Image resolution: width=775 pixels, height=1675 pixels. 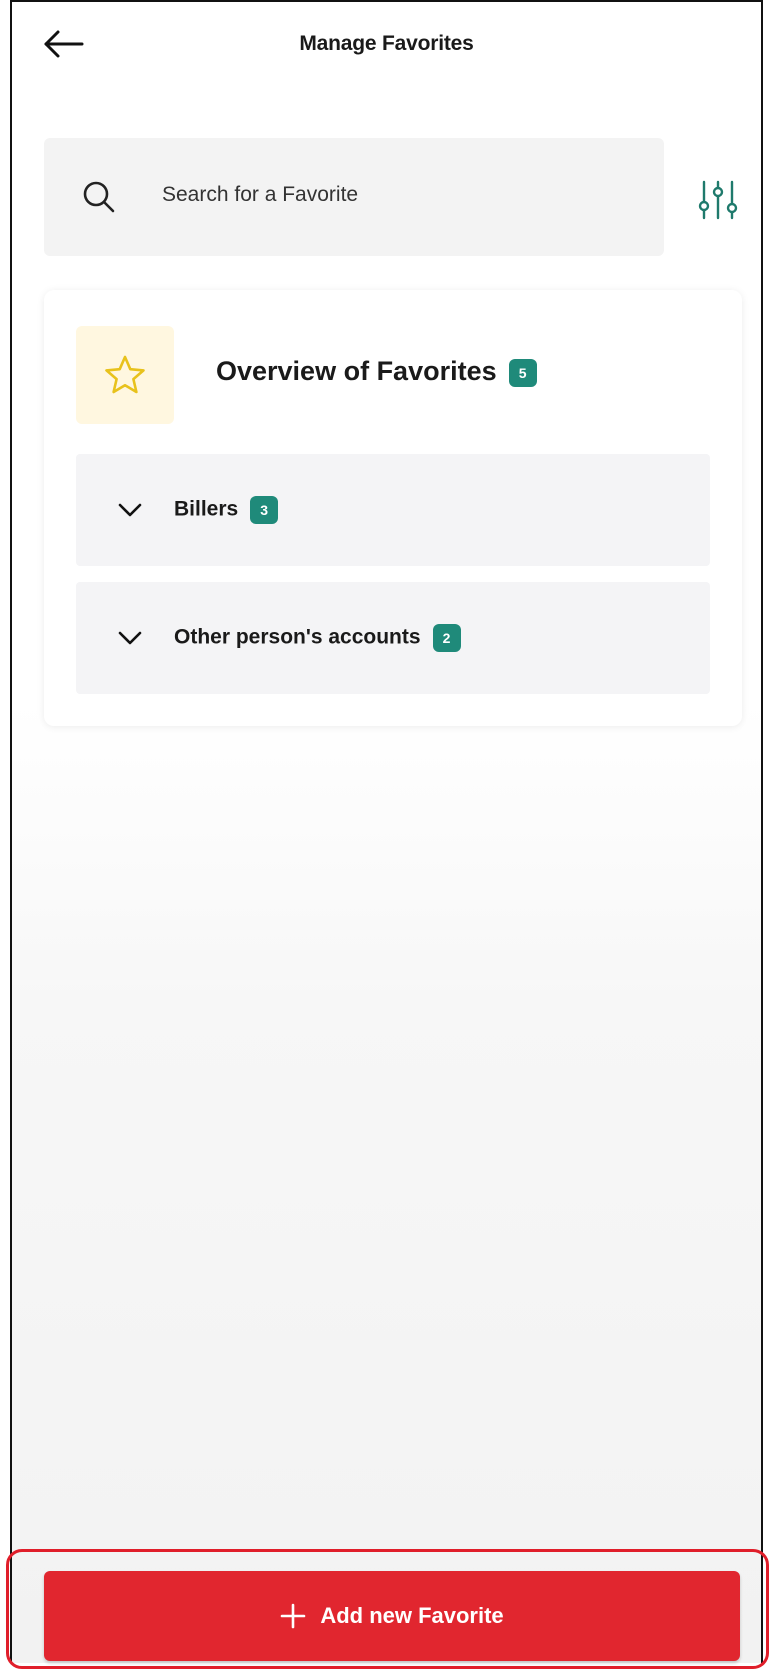 What do you see at coordinates (260, 194) in the screenshot?
I see `search-placeholder: Search for a Favorite` at bounding box center [260, 194].